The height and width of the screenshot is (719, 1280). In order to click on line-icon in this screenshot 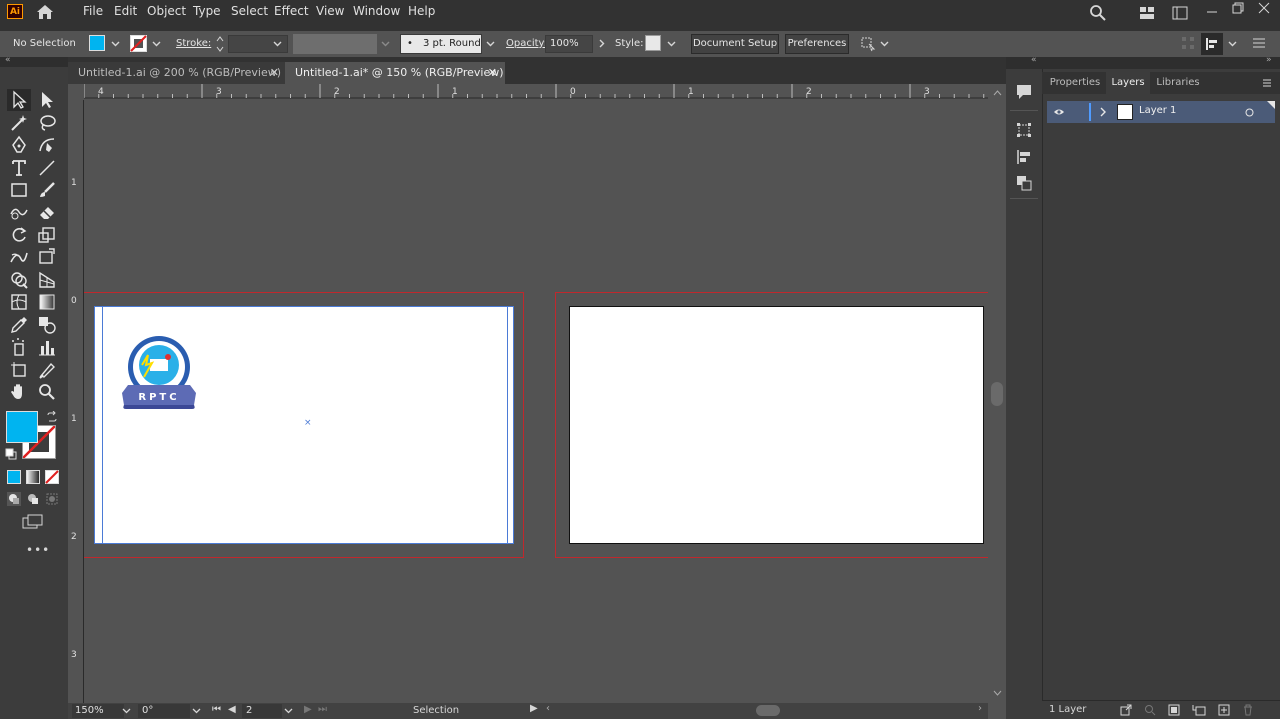, I will do `click(47, 168)`.